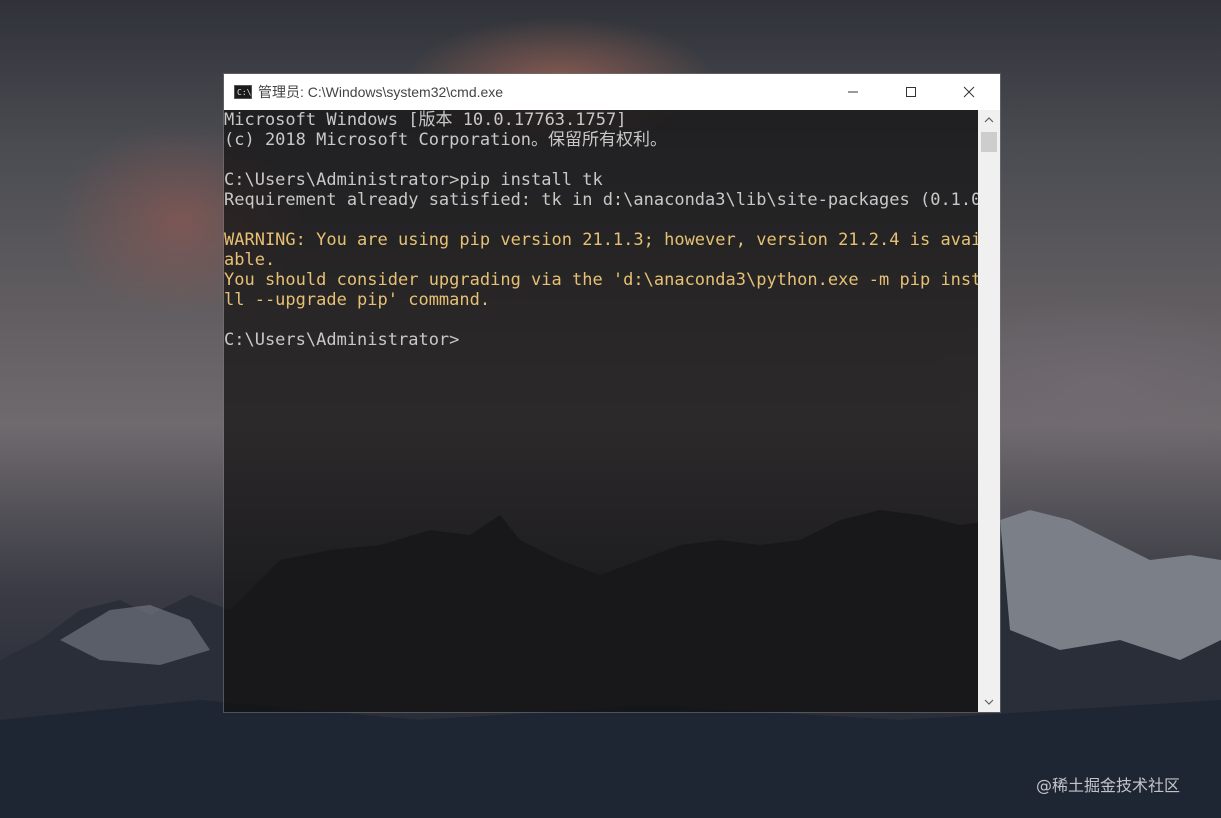  Describe the element at coordinates (243, 92) in the screenshot. I see `cmd-app-icon: C:\` at that location.